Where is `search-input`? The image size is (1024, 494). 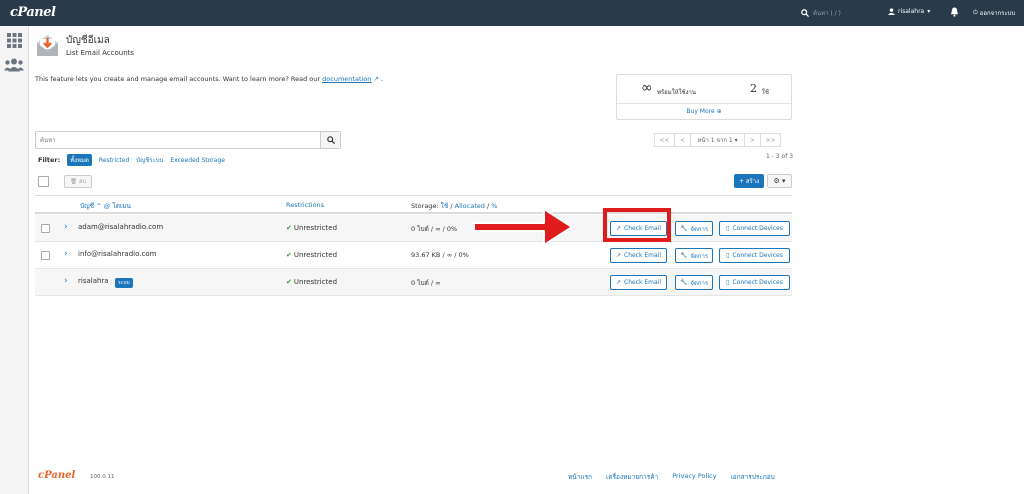 search-input is located at coordinates (178, 140).